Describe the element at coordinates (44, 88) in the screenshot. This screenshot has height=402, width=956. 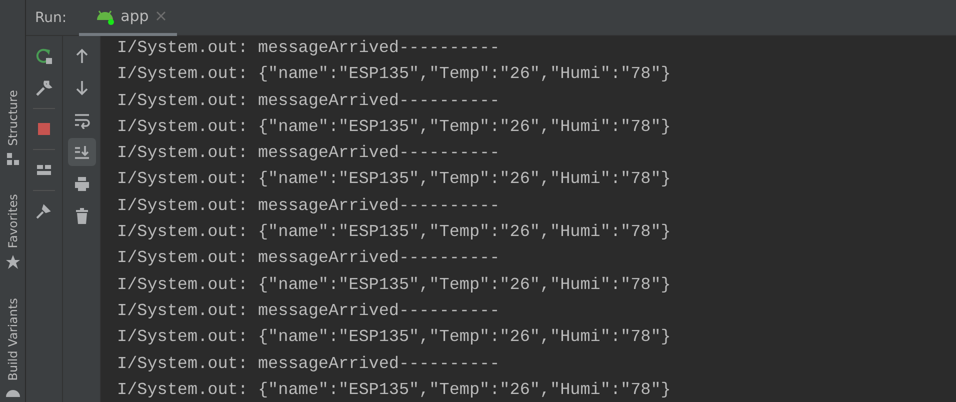
I see `wrench-icon` at that location.